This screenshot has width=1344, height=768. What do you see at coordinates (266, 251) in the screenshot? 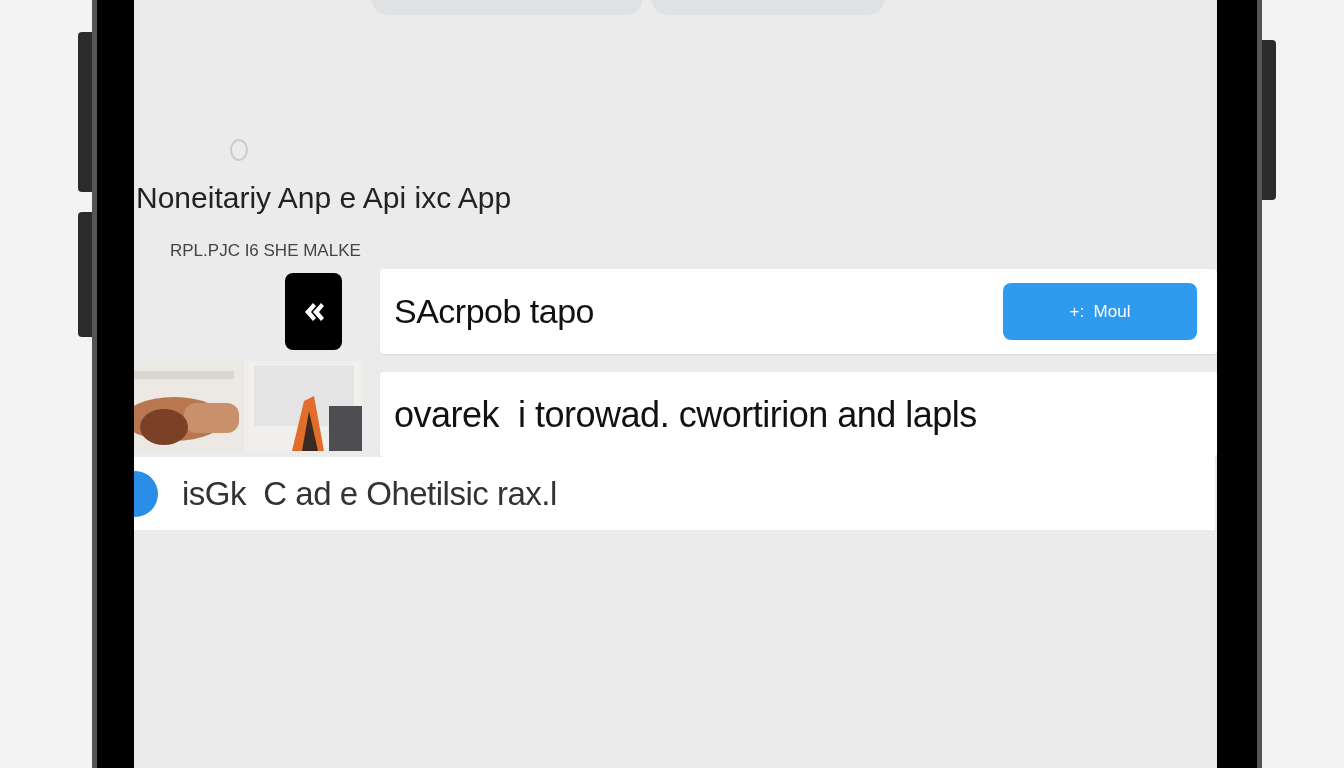
I see `subtitle: RPL.PJC I6 SHE MALKE` at bounding box center [266, 251].